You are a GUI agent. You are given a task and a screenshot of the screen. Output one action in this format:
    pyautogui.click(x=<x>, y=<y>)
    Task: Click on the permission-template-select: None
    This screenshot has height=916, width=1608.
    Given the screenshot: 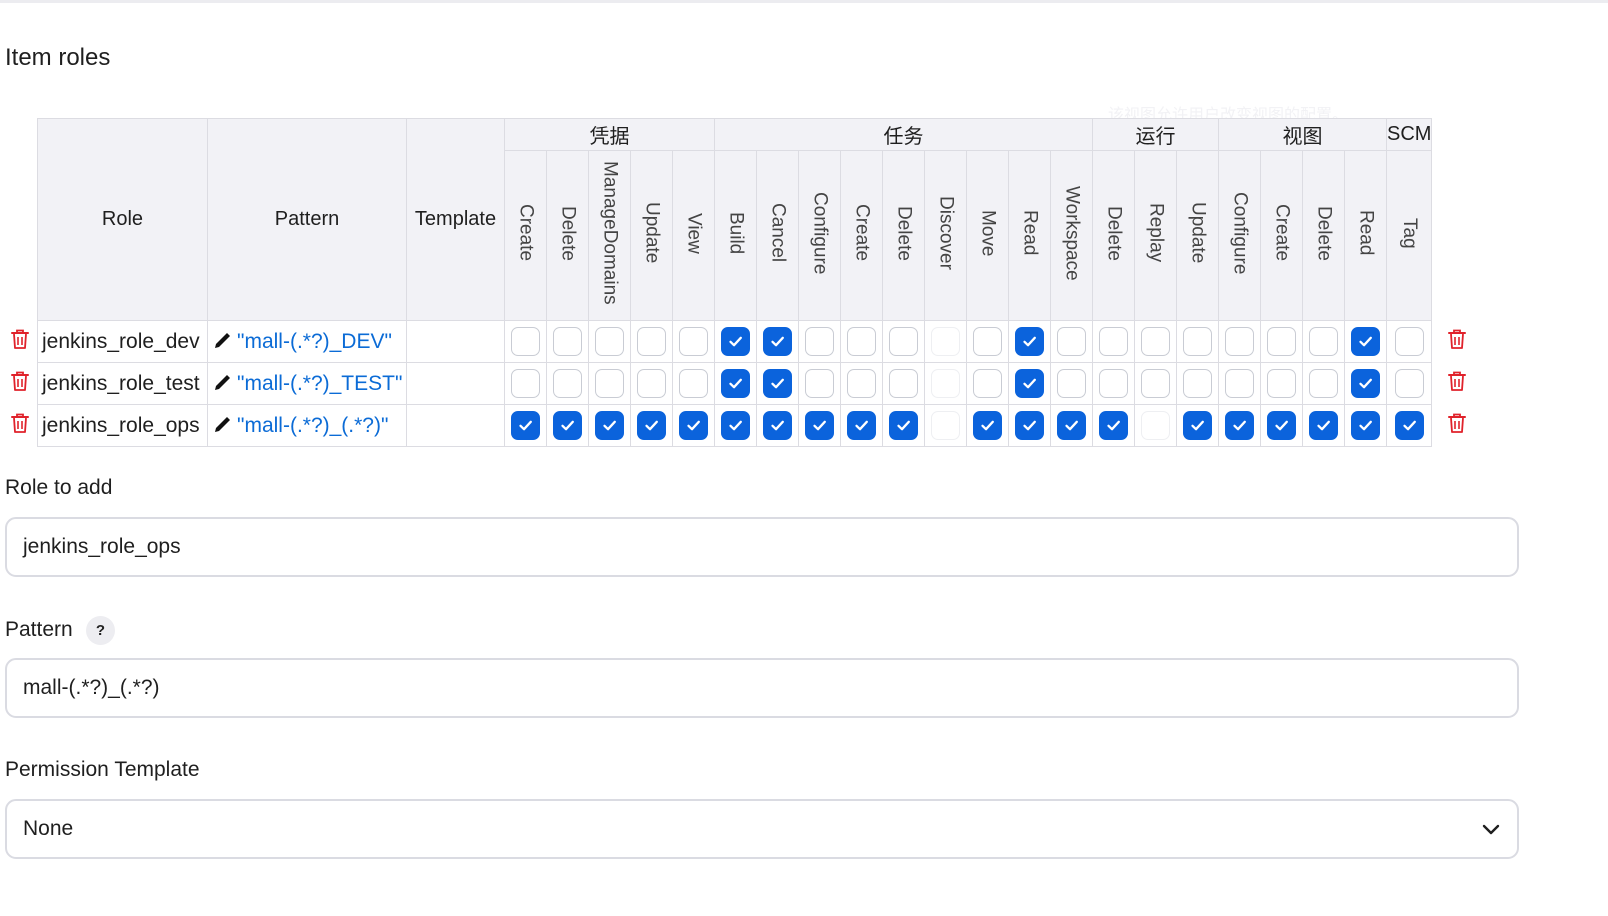 What is the action you would take?
    pyautogui.click(x=762, y=829)
    